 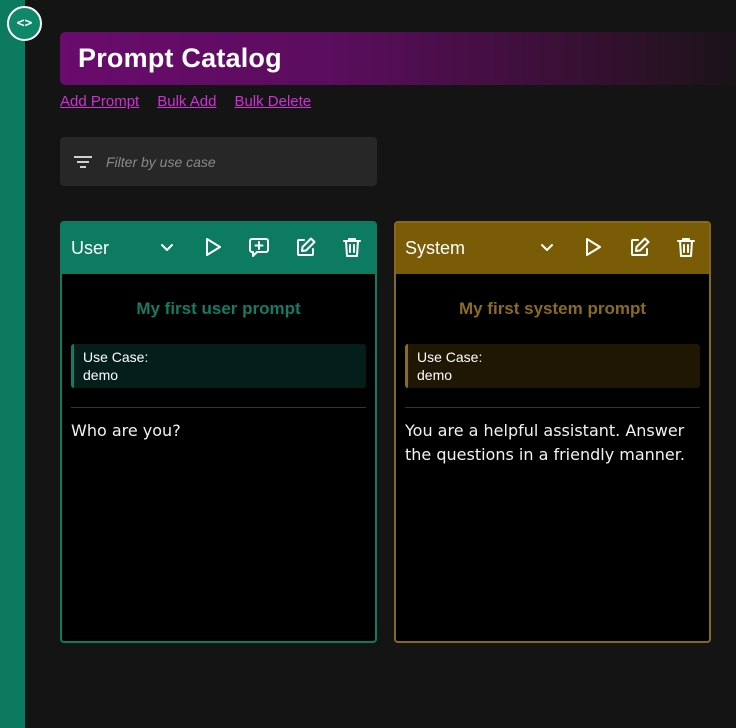 I want to click on card-header: User, so click(x=218, y=248).